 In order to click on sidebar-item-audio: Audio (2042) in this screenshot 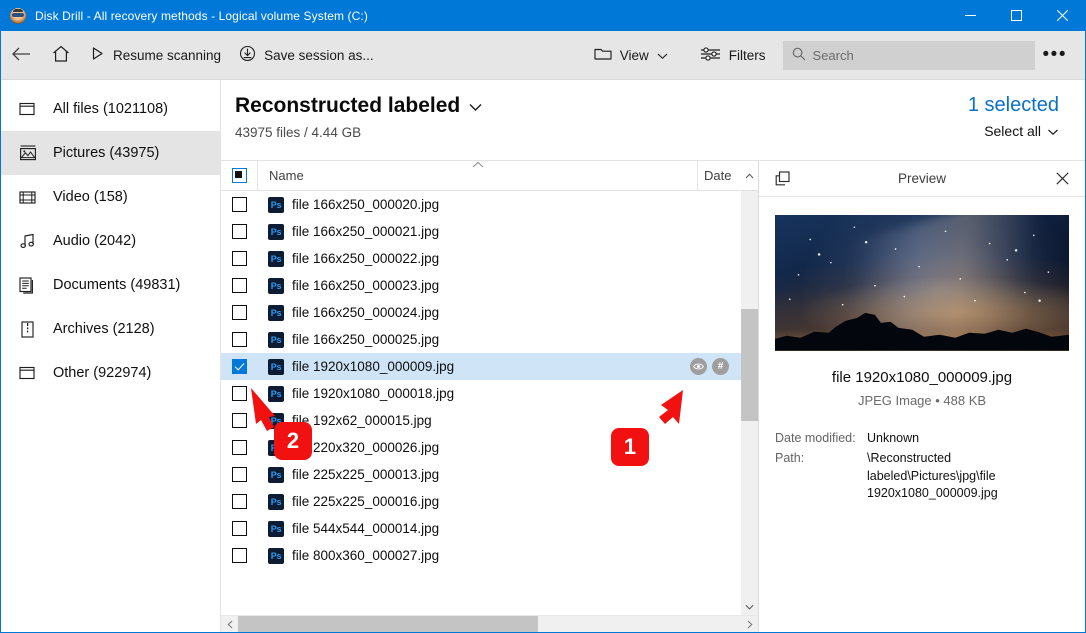, I will do `click(110, 241)`.